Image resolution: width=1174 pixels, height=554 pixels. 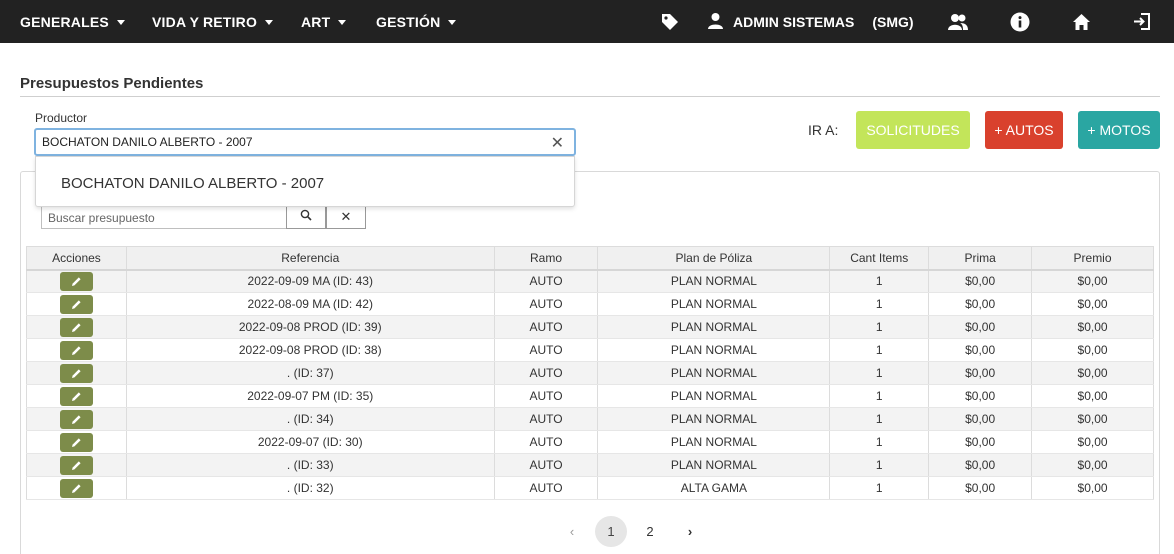 I want to click on tag-icon, so click(x=670, y=21).